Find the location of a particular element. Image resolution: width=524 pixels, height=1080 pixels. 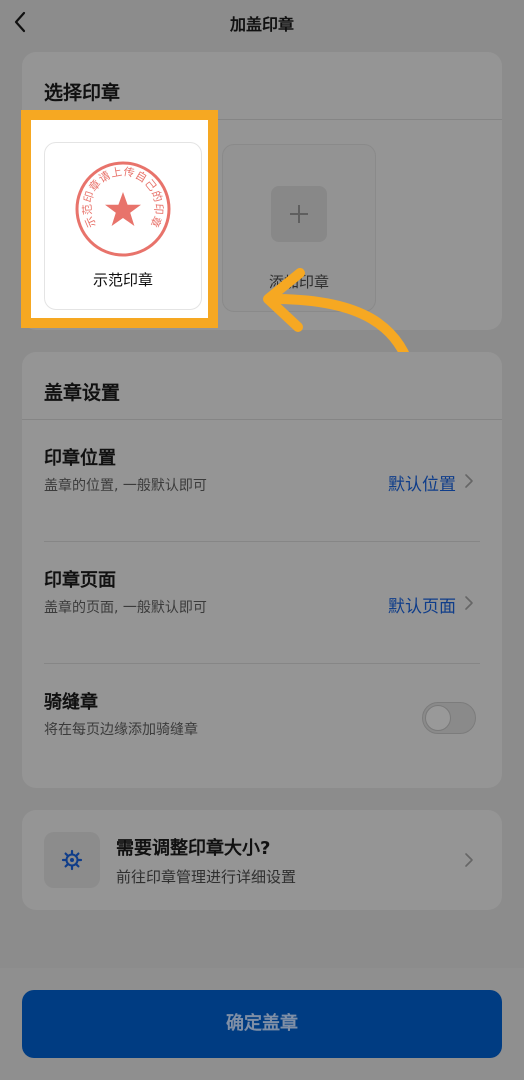

tip-title: 需要调整印章大小? is located at coordinates (193, 848).